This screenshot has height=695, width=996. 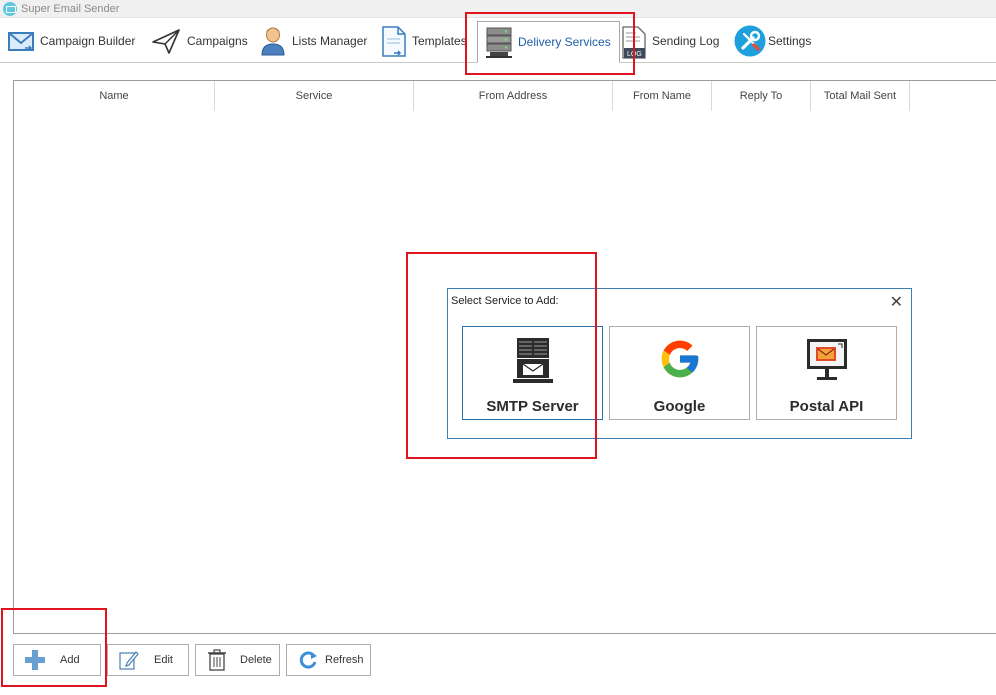 I want to click on tab-sending-log: LOG Sending Log, so click(x=669, y=41).